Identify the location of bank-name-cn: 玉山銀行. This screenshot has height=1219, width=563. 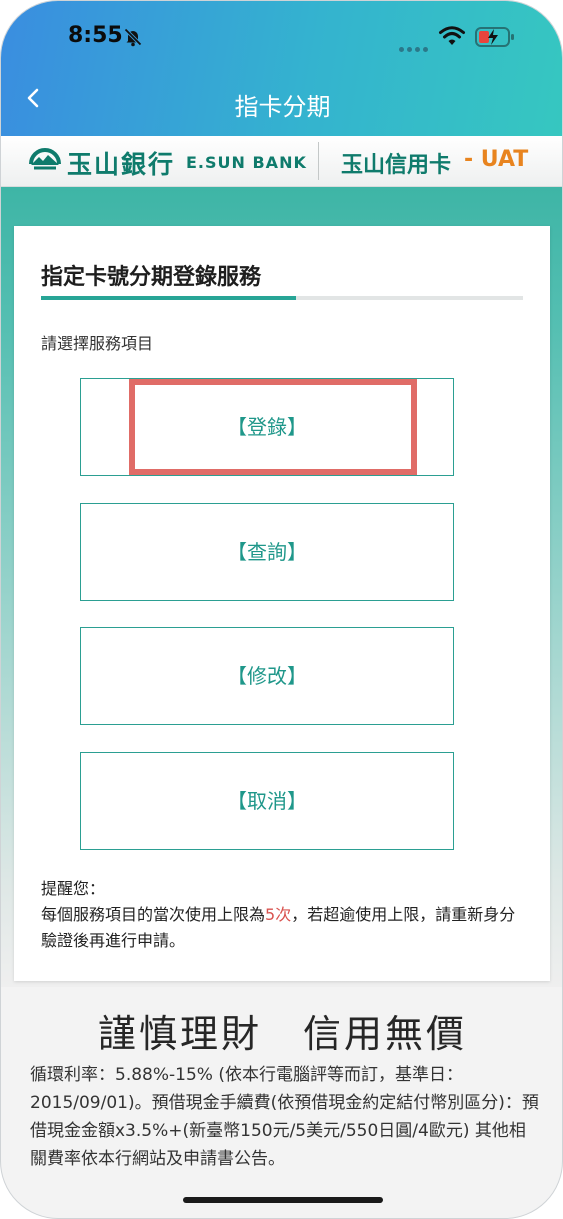
(121, 164).